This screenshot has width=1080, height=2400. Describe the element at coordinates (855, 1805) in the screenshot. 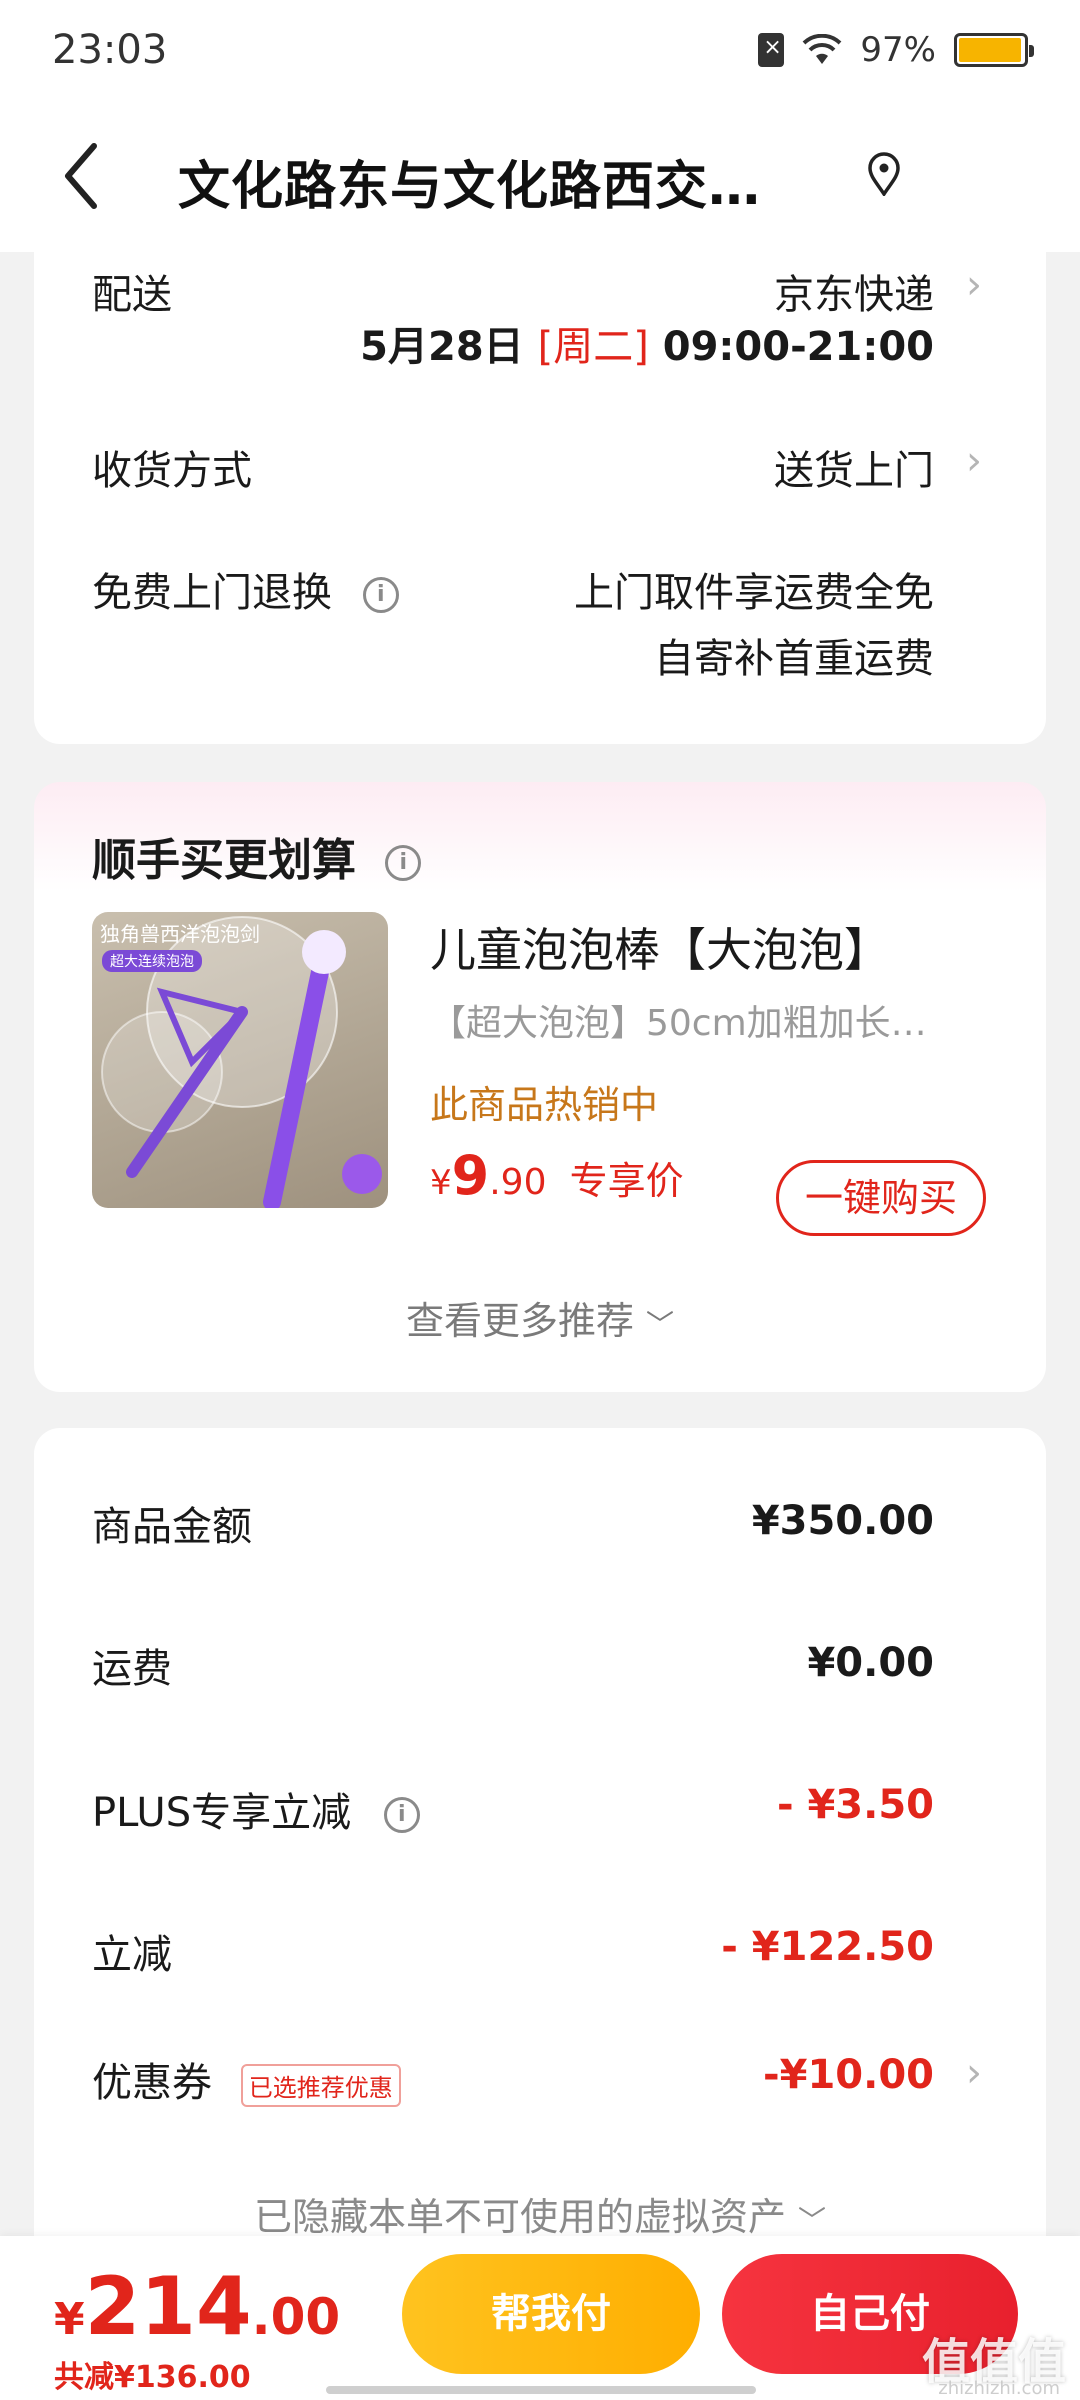

I see `plus-discount-value: - ¥3.50` at that location.